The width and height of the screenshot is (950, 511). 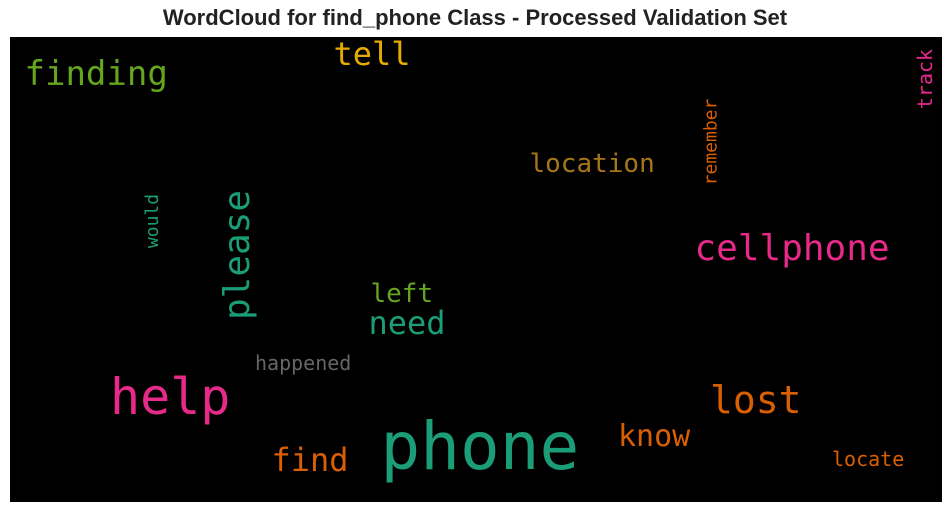 I want to click on word-need: need, so click(x=407, y=323).